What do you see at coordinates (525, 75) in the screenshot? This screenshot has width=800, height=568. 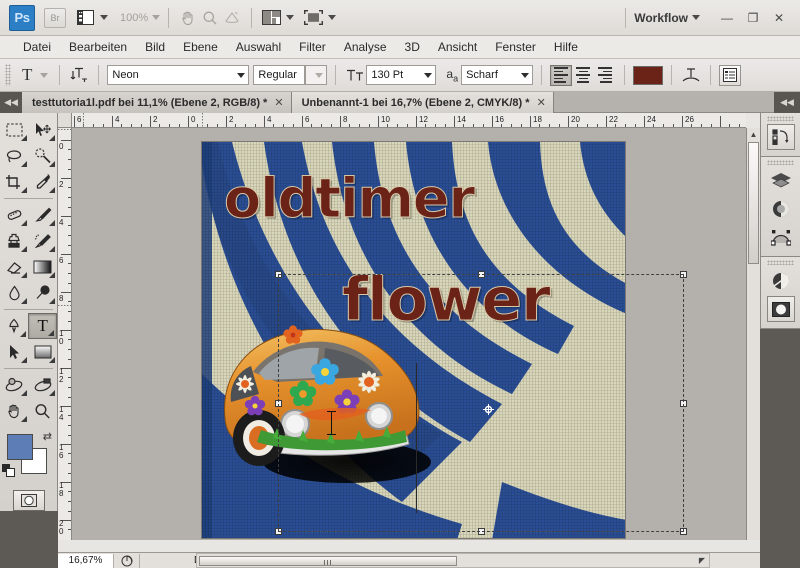 I see `chevron-down-icon` at bounding box center [525, 75].